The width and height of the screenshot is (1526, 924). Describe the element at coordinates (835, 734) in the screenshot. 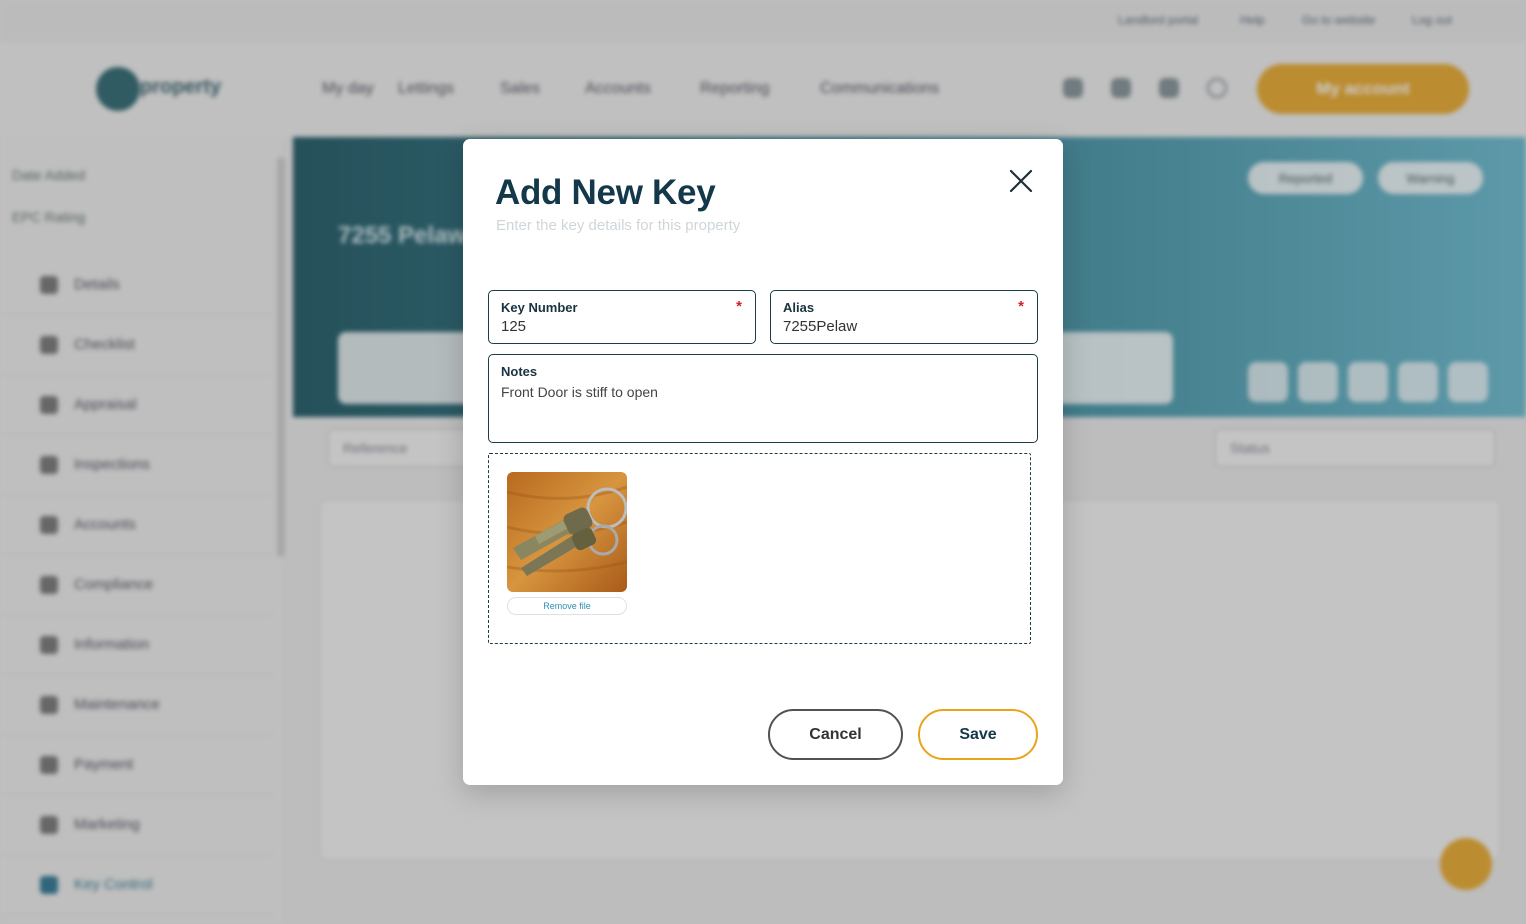

I see `cancel-button: Cancel` at that location.